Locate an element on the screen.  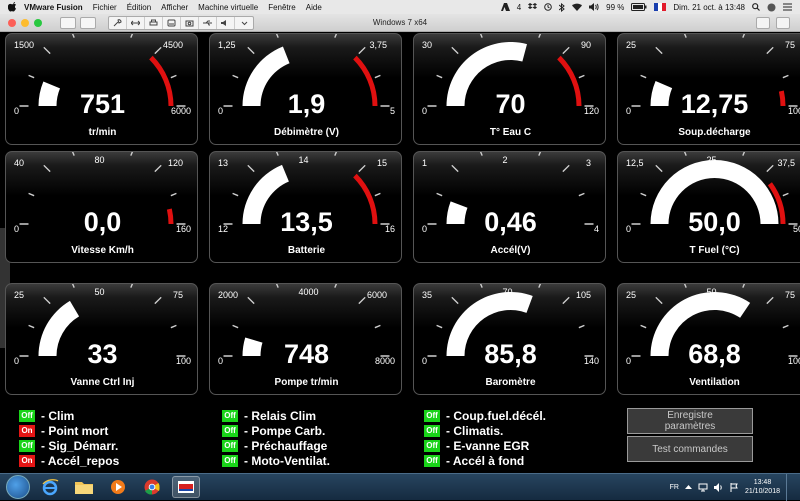
gauge-max-label: 140 is located at coordinates (591, 361).